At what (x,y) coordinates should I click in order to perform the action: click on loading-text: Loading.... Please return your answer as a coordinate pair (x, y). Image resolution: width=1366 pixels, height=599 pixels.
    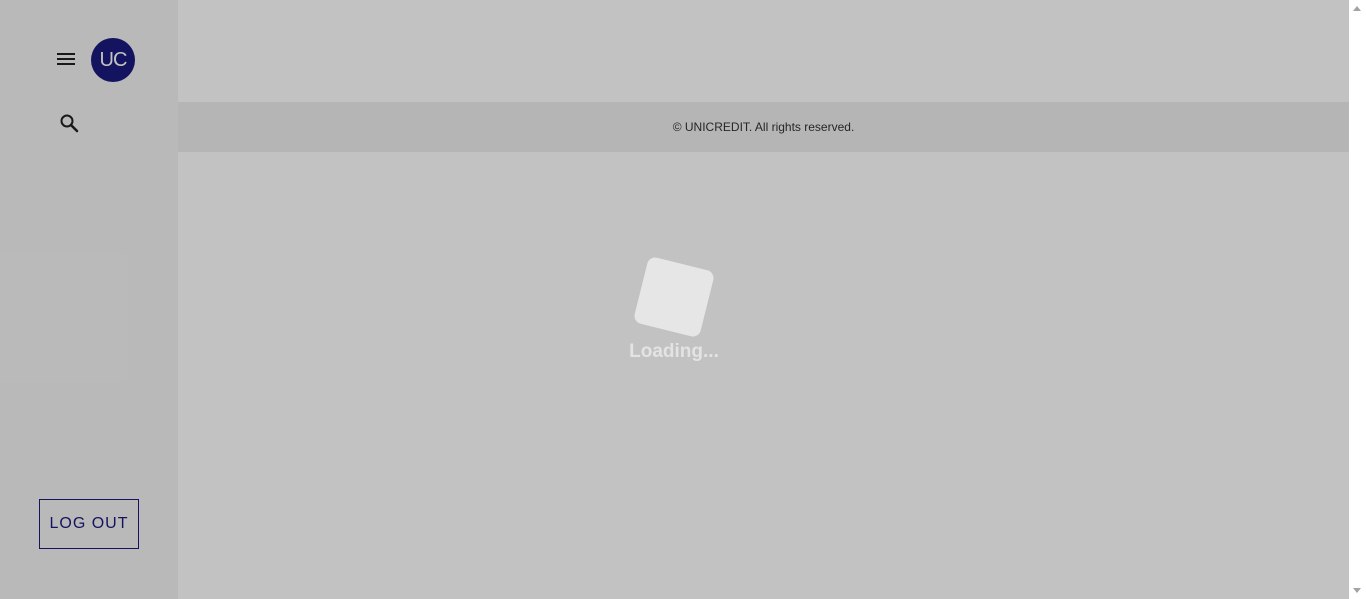
    Looking at the image, I should click on (674, 351).